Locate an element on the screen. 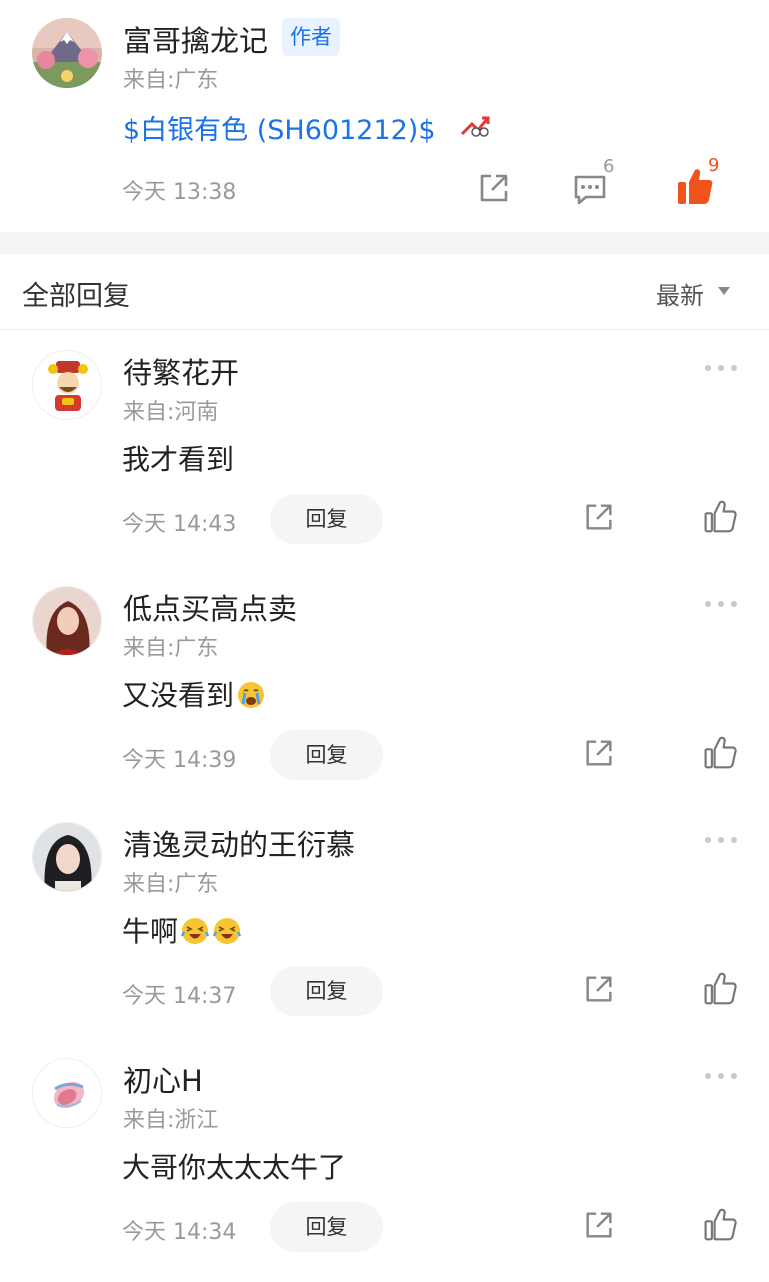 The width and height of the screenshot is (769, 1282). comment-icon is located at coordinates (590, 189).